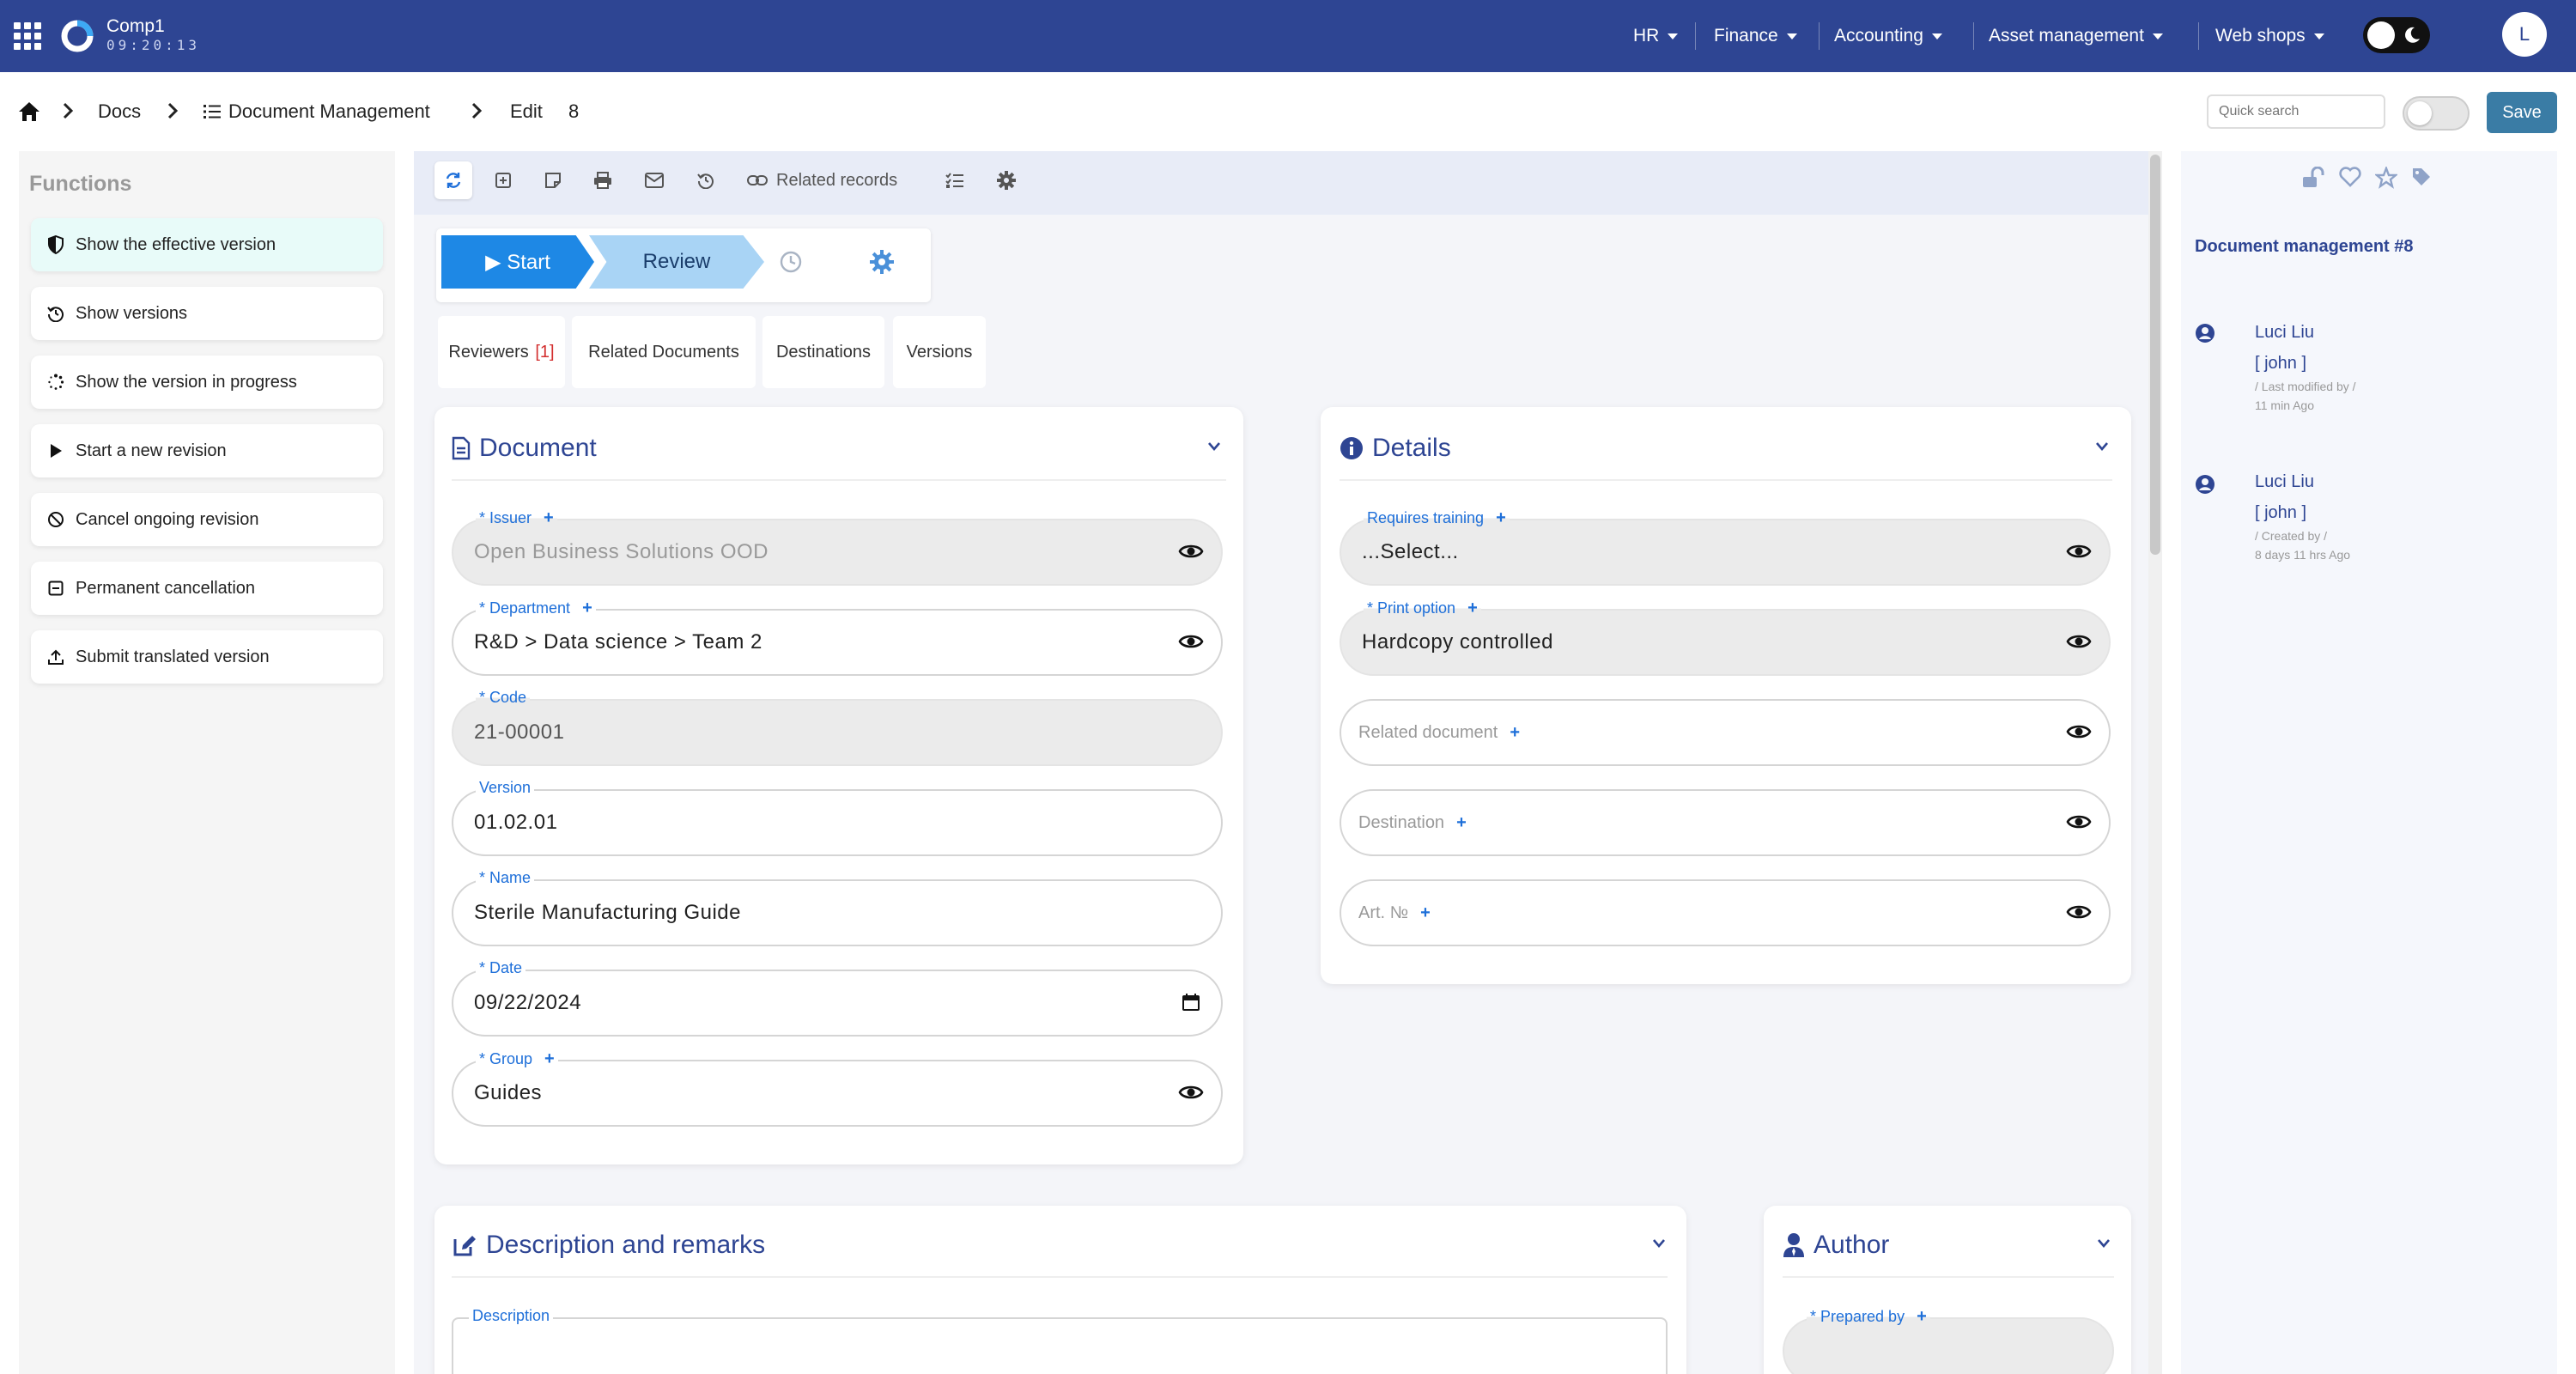  Describe the element at coordinates (603, 180) in the screenshot. I see `print-icon` at that location.